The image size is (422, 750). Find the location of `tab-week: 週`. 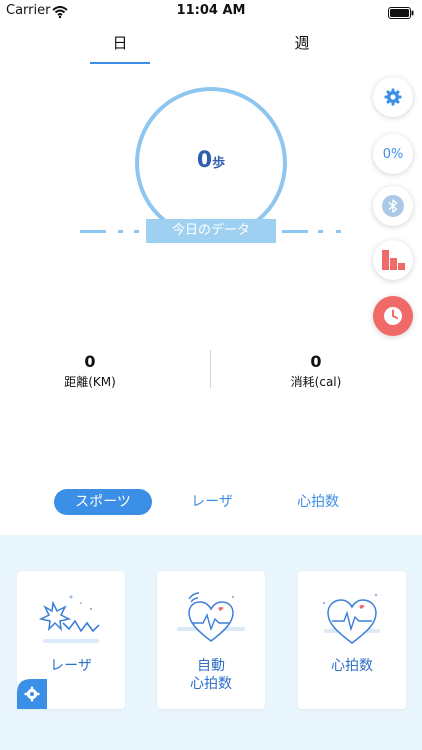

tab-week: 週 is located at coordinates (302, 42).